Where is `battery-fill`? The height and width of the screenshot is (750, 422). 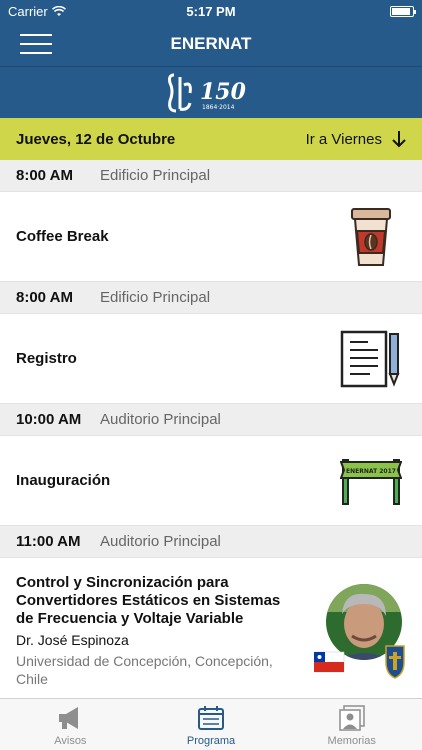 battery-fill is located at coordinates (401, 11).